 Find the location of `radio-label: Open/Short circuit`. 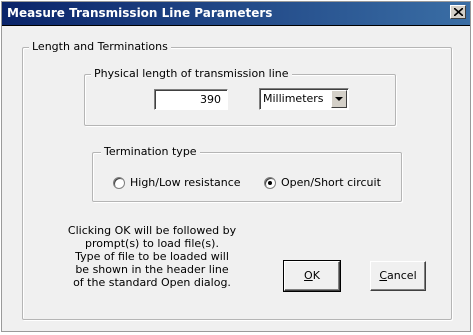

radio-label: Open/Short circuit is located at coordinates (331, 182).